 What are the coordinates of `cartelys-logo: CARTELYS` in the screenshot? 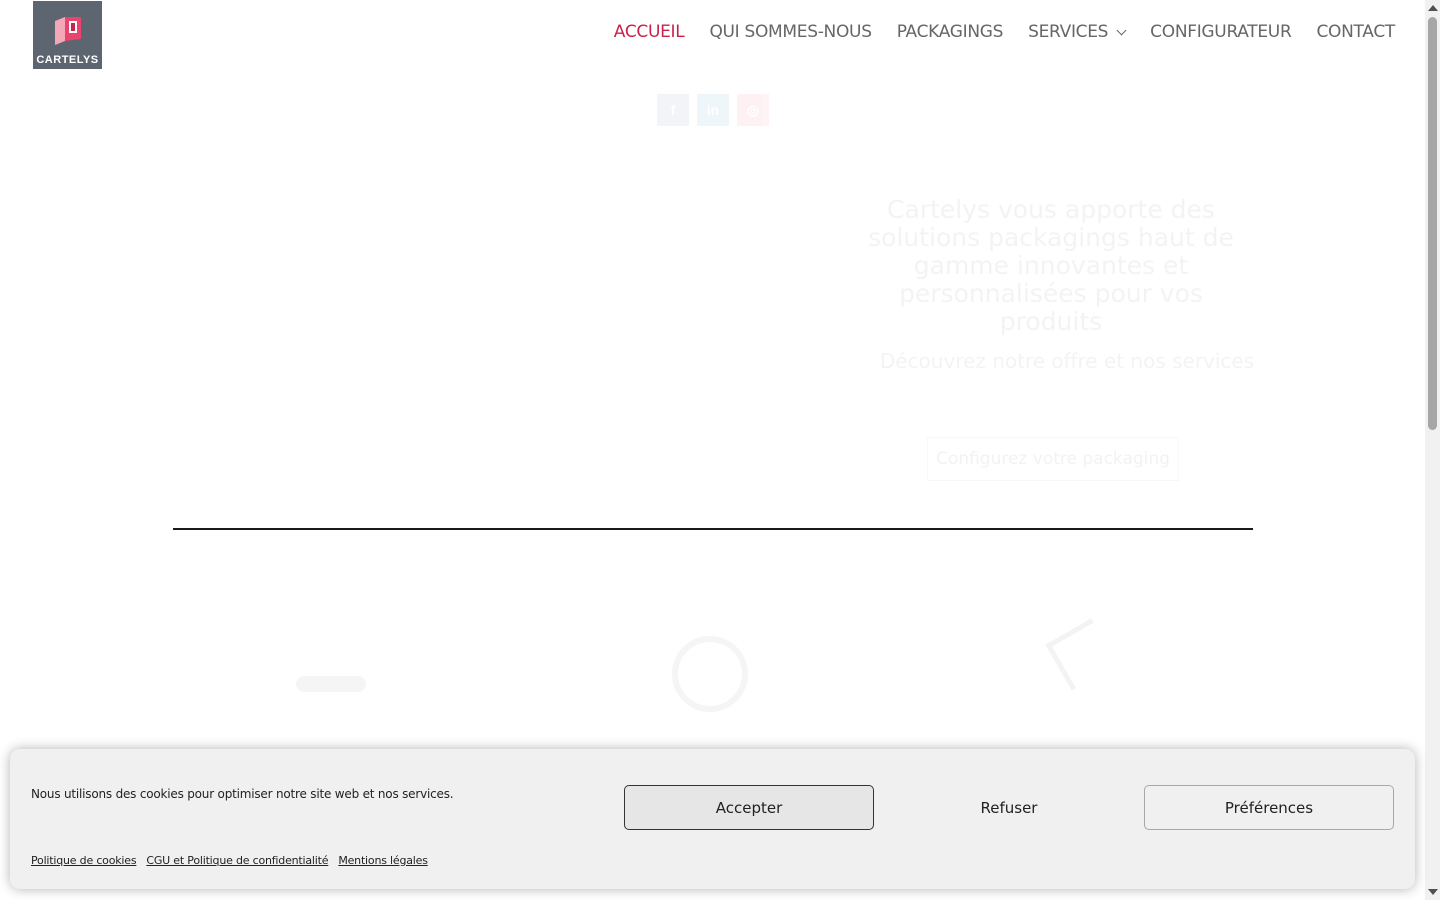 It's located at (67, 35).